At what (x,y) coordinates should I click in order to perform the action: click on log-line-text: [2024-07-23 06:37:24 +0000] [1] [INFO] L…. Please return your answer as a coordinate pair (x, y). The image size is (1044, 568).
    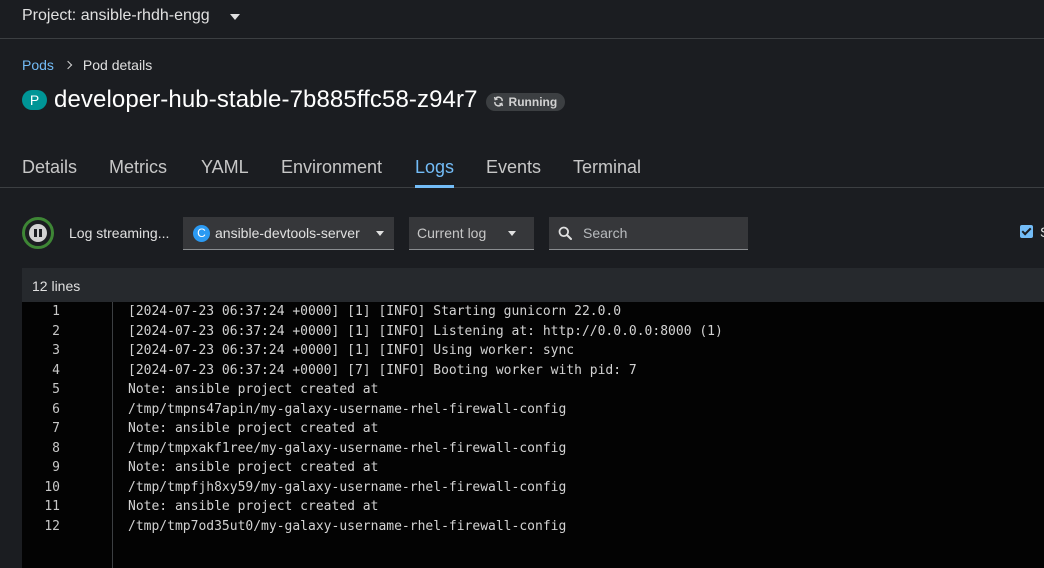
    Looking at the image, I should click on (425, 331).